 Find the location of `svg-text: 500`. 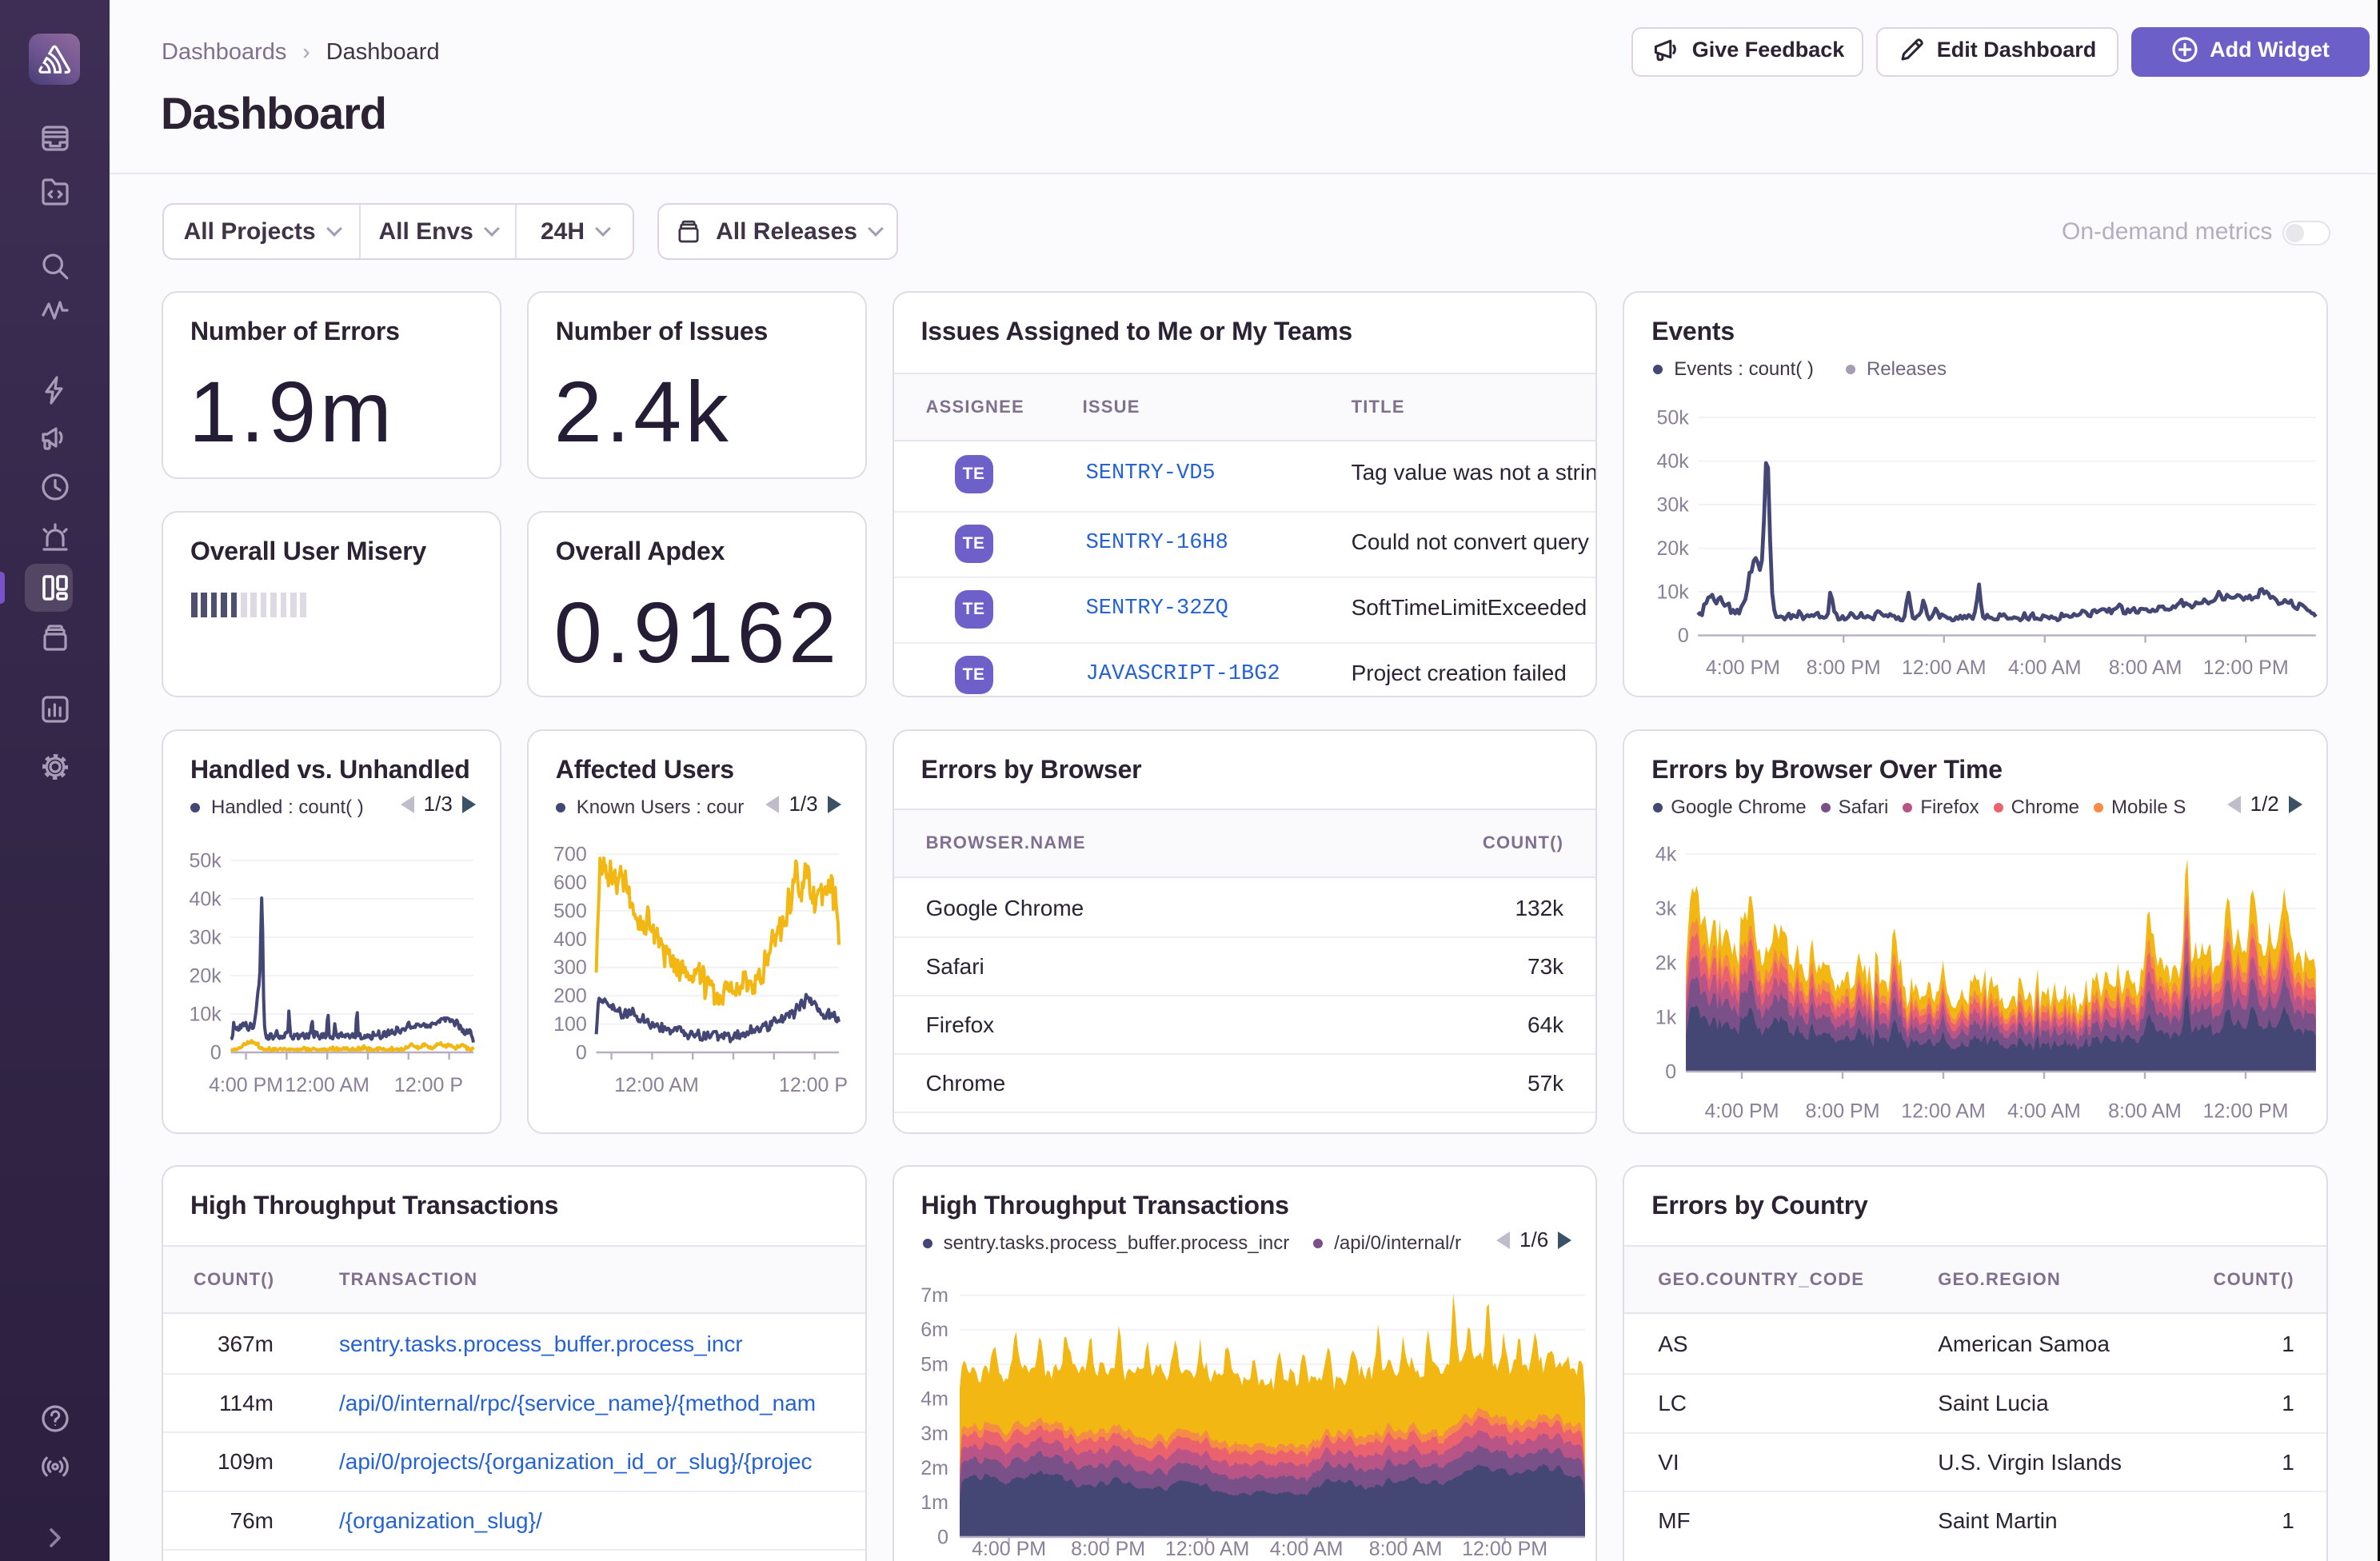

svg-text: 500 is located at coordinates (570, 911).